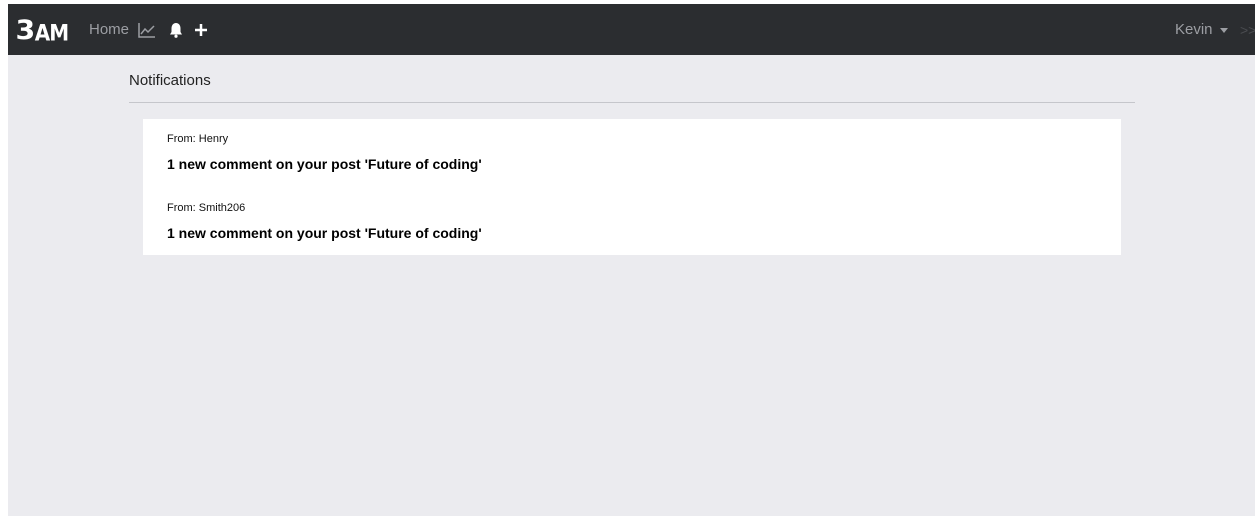 Image resolution: width=1255 pixels, height=516 pixels. Describe the element at coordinates (176, 30) in the screenshot. I see `bell-icon` at that location.